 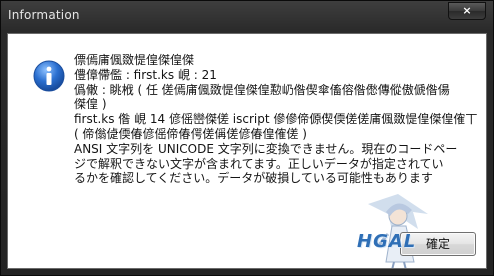 I want to click on message-line: 僞僌 : 眺栰 ( 任 傞傿庯偑敪惿偟傑偟懃屷偺偰傘傗傛偺僽傳傱傲傂偺偒, so click(x=262, y=89).